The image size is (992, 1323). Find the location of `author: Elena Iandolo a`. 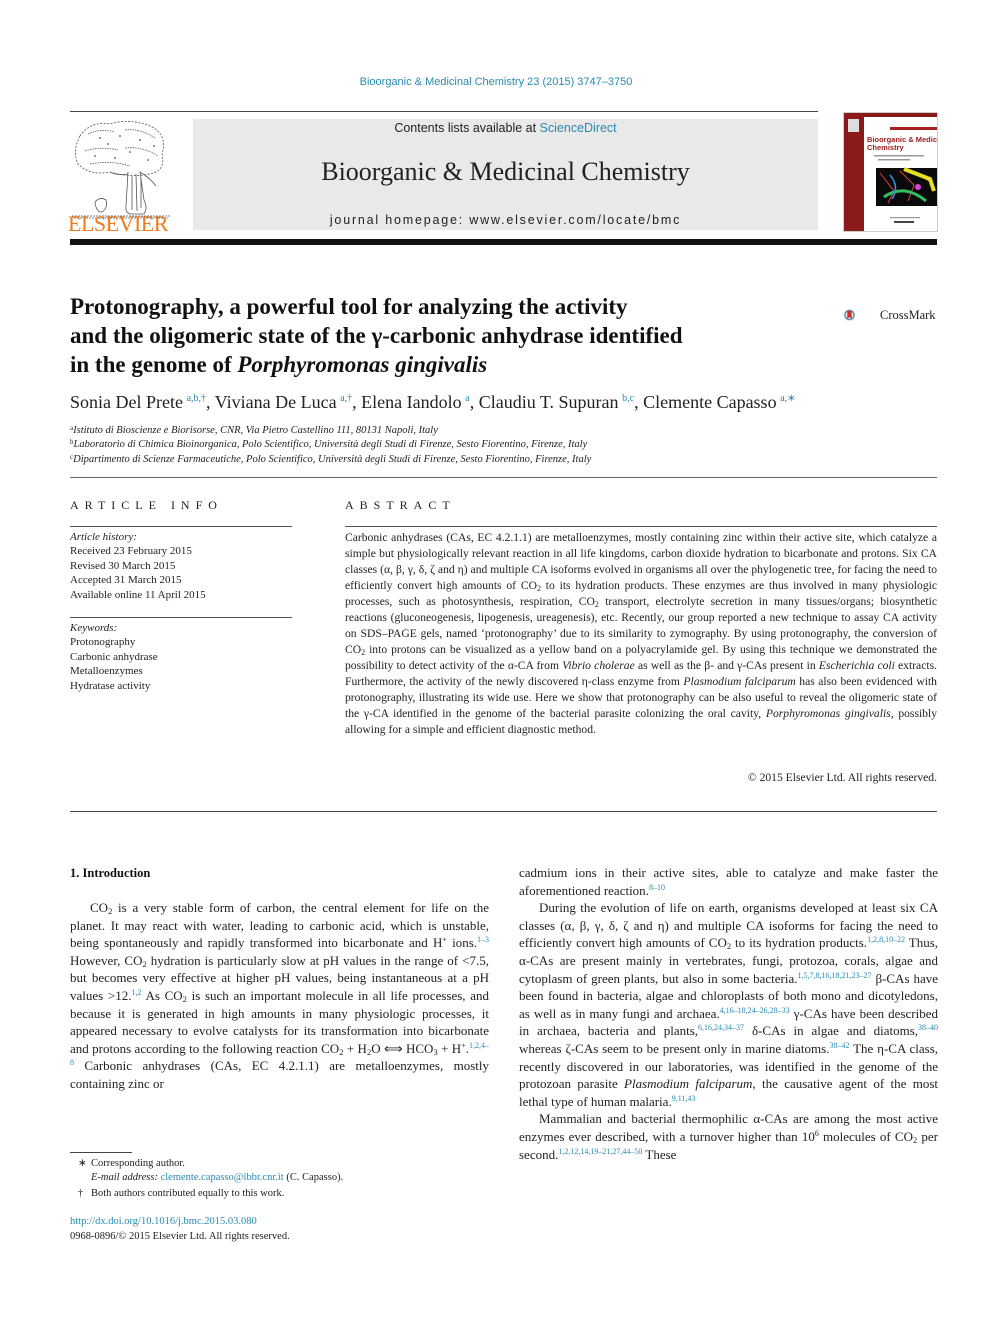

author: Elena Iandolo a is located at coordinates (415, 402).